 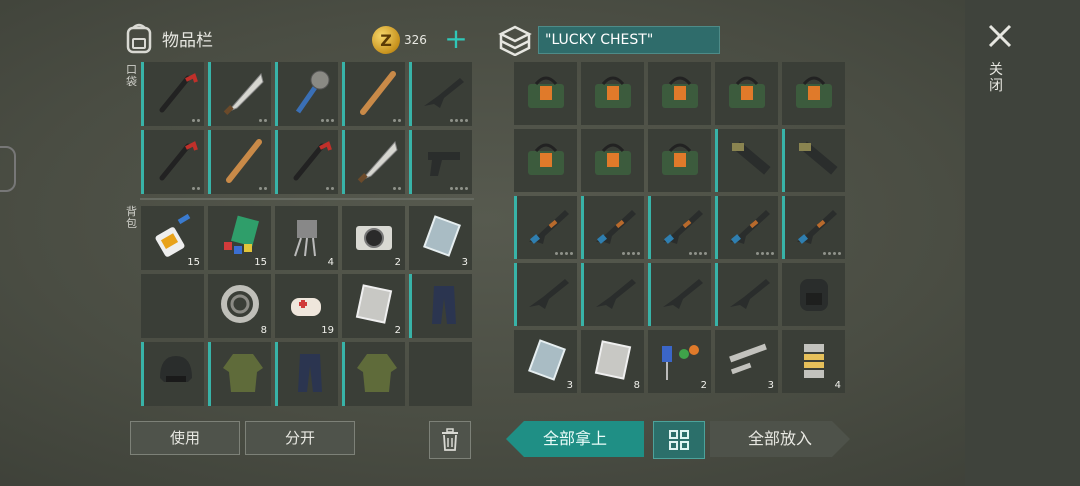 What do you see at coordinates (1022, 243) in the screenshot?
I see `right-side-panel` at bounding box center [1022, 243].